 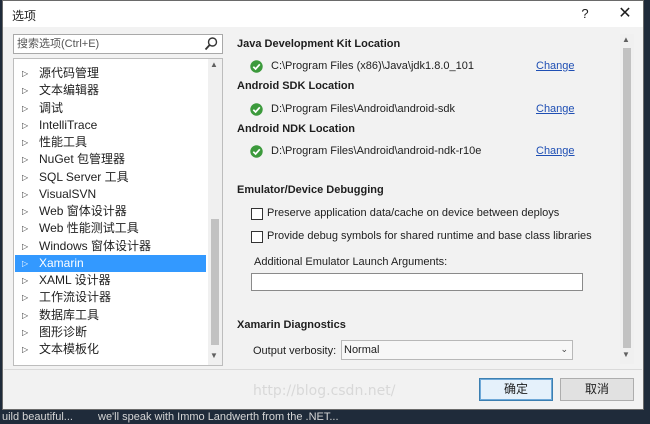 What do you see at coordinates (110, 142) in the screenshot?
I see `tree-item: ▷ 性能工具` at bounding box center [110, 142].